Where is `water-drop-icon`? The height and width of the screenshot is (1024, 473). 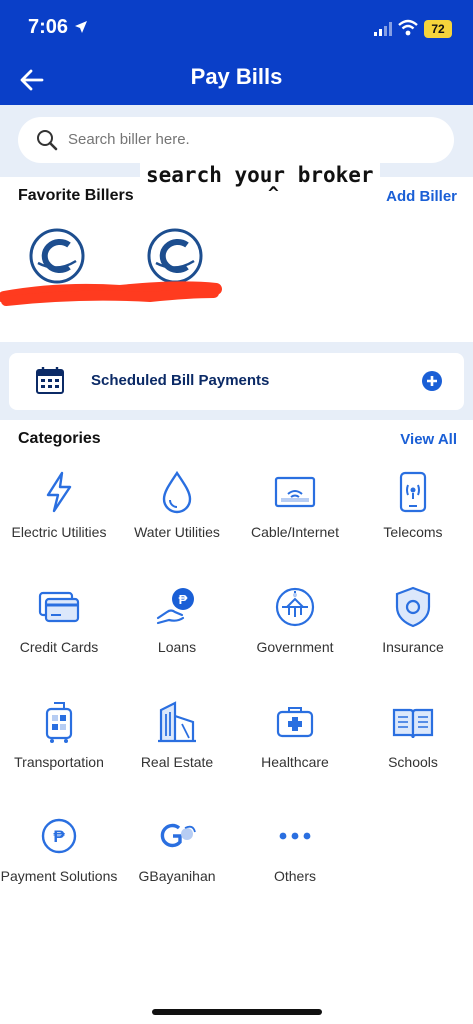 water-drop-icon is located at coordinates (177, 492).